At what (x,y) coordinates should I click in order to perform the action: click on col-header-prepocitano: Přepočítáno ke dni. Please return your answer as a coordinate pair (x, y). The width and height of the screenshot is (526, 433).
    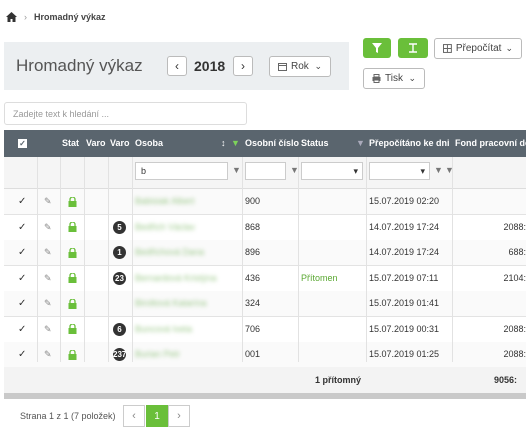
    Looking at the image, I should click on (411, 143).